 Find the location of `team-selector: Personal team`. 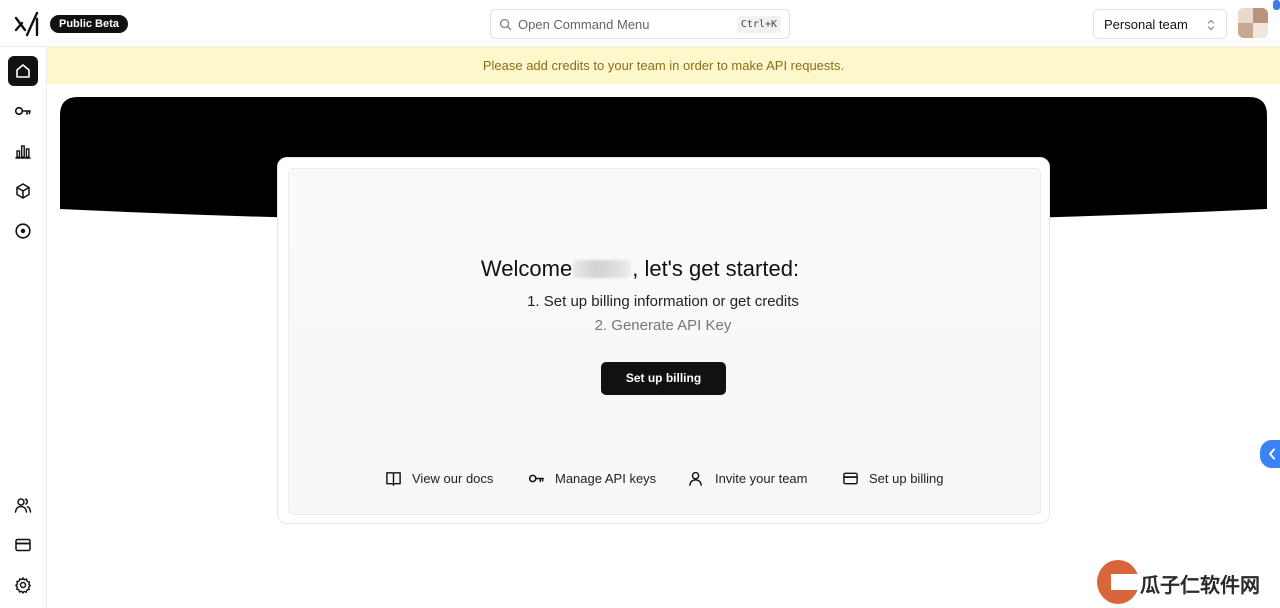

team-selector: Personal team is located at coordinates (1160, 24).